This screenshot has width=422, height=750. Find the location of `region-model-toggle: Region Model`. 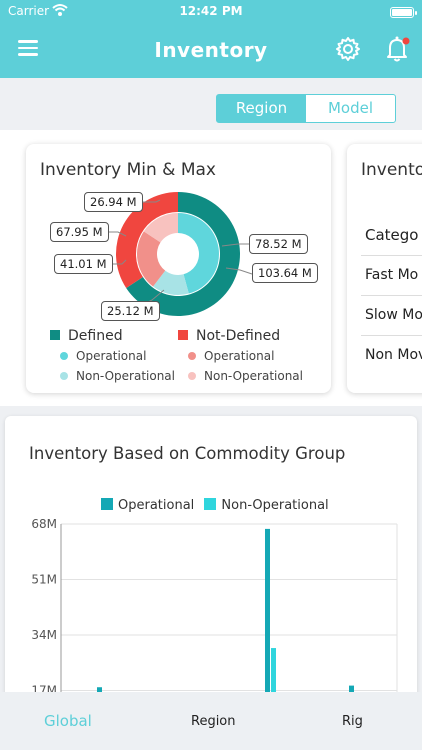

region-model-toggle: Region Model is located at coordinates (306, 108).